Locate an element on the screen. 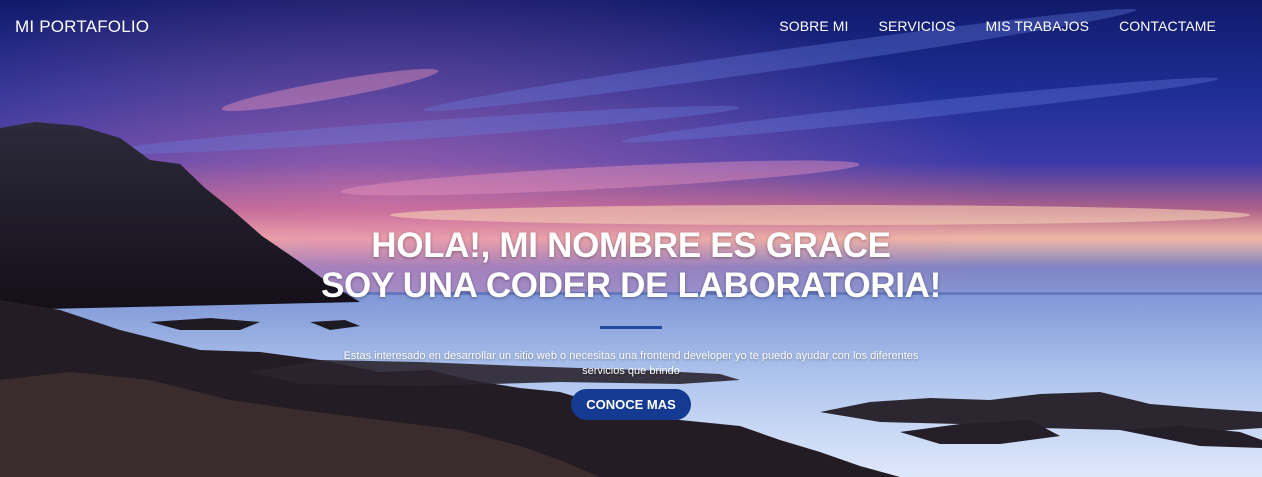 This screenshot has width=1262, height=477. nav-link-servicios: SERVICIOS is located at coordinates (917, 26).